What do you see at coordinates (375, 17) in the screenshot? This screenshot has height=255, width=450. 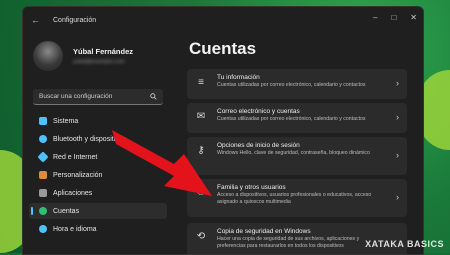 I see `minimize-button: –` at bounding box center [375, 17].